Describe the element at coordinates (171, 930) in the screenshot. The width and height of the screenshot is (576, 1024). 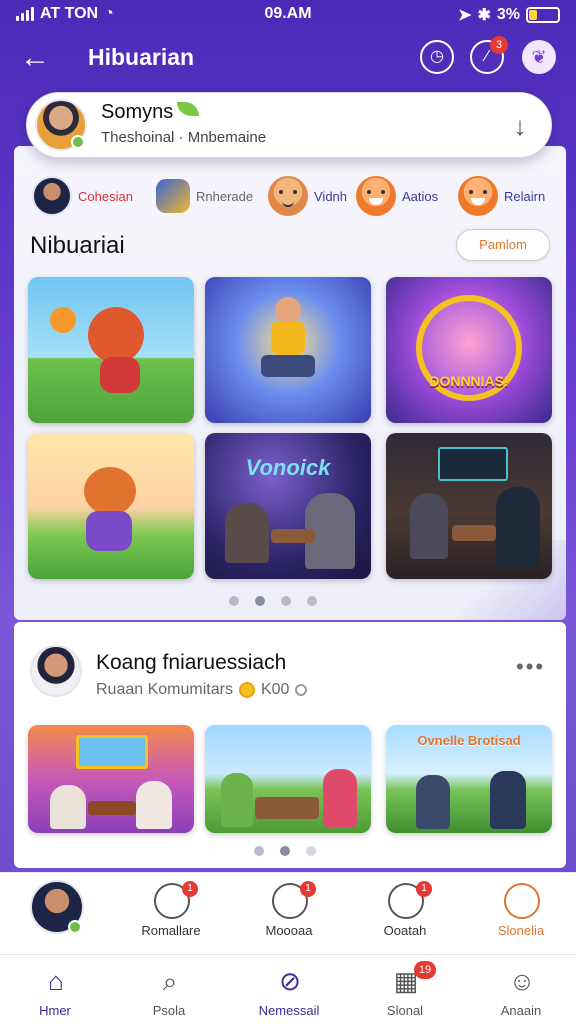
I see `quick-label: Romallare` at that location.